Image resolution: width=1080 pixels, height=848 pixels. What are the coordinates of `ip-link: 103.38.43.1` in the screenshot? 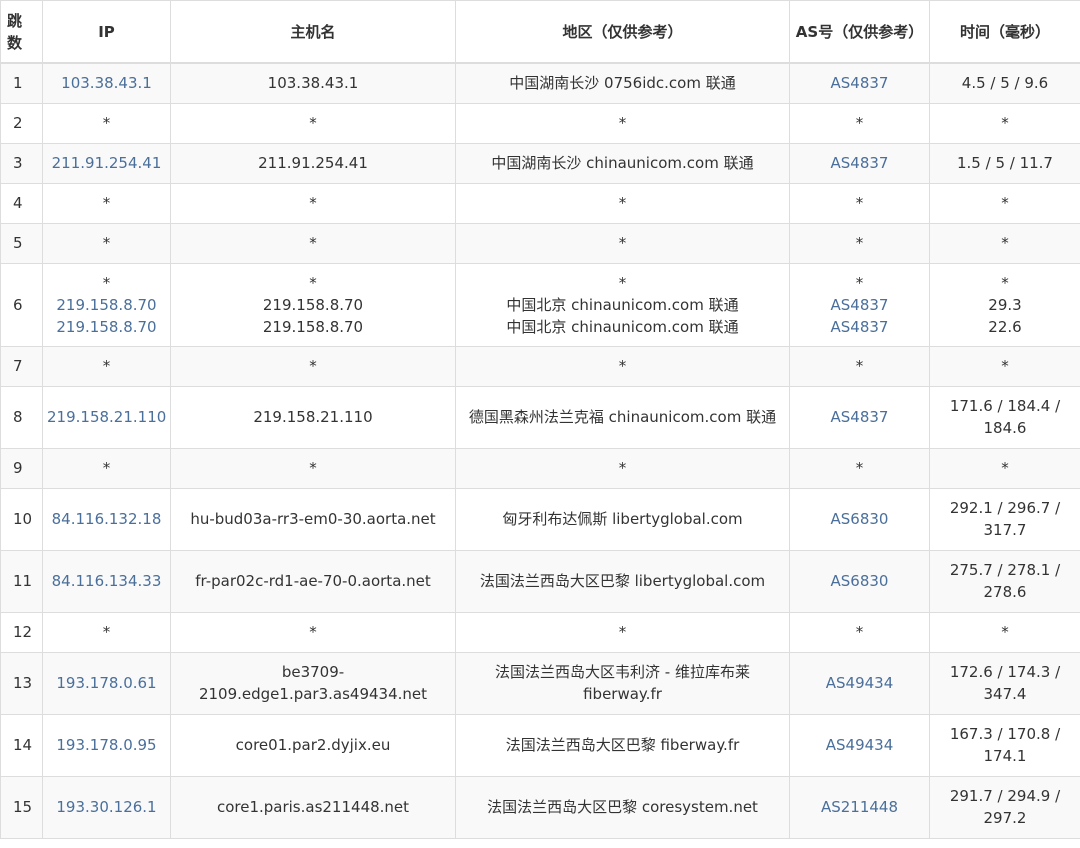 It's located at (106, 83).